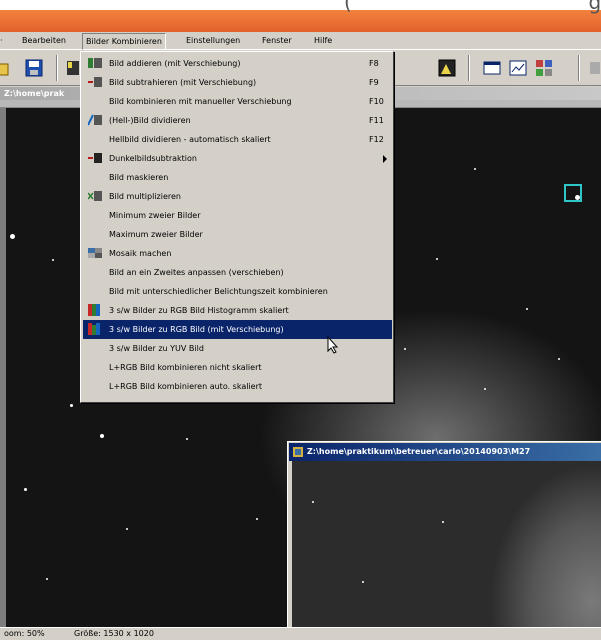 This screenshot has height=640, width=601. What do you see at coordinates (573, 193) in the screenshot?
I see `star-marker` at bounding box center [573, 193].